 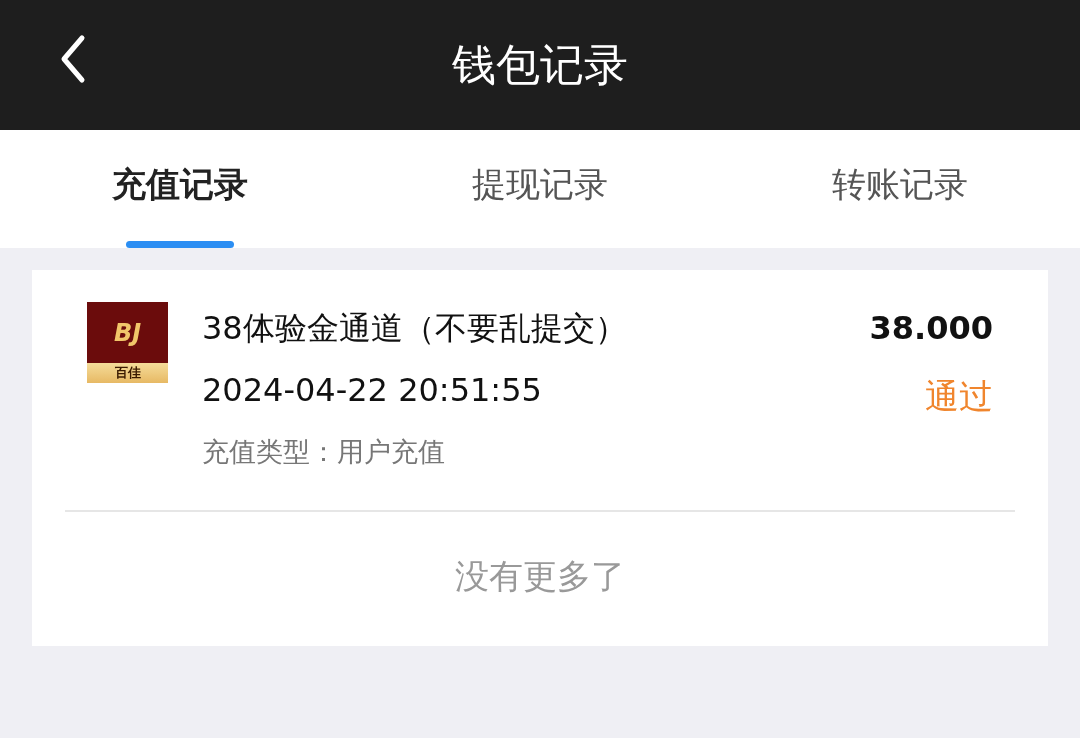 I want to click on no-more-text: 没有更多了, so click(x=540, y=576).